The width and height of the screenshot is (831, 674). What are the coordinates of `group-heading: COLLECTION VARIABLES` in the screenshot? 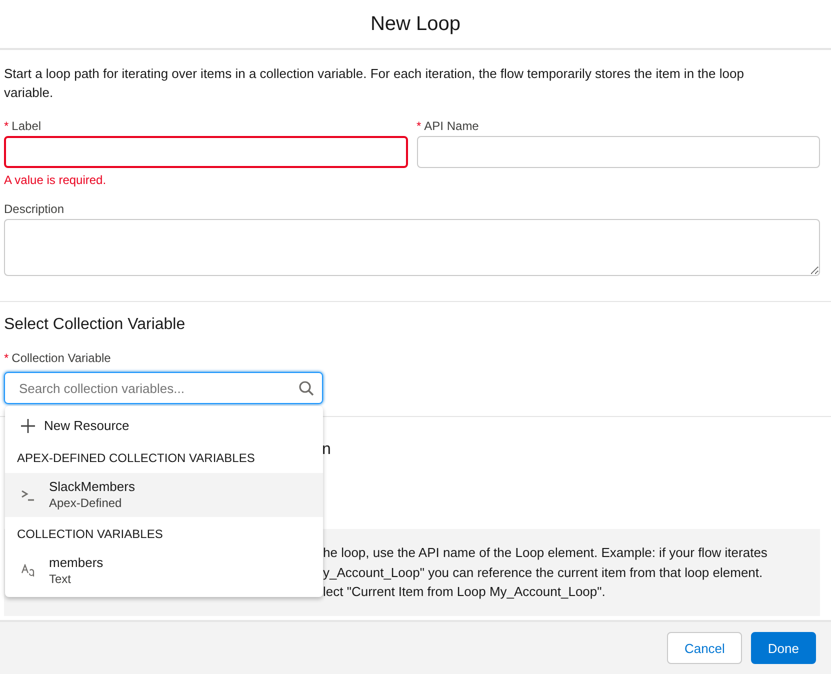 It's located at (90, 534).